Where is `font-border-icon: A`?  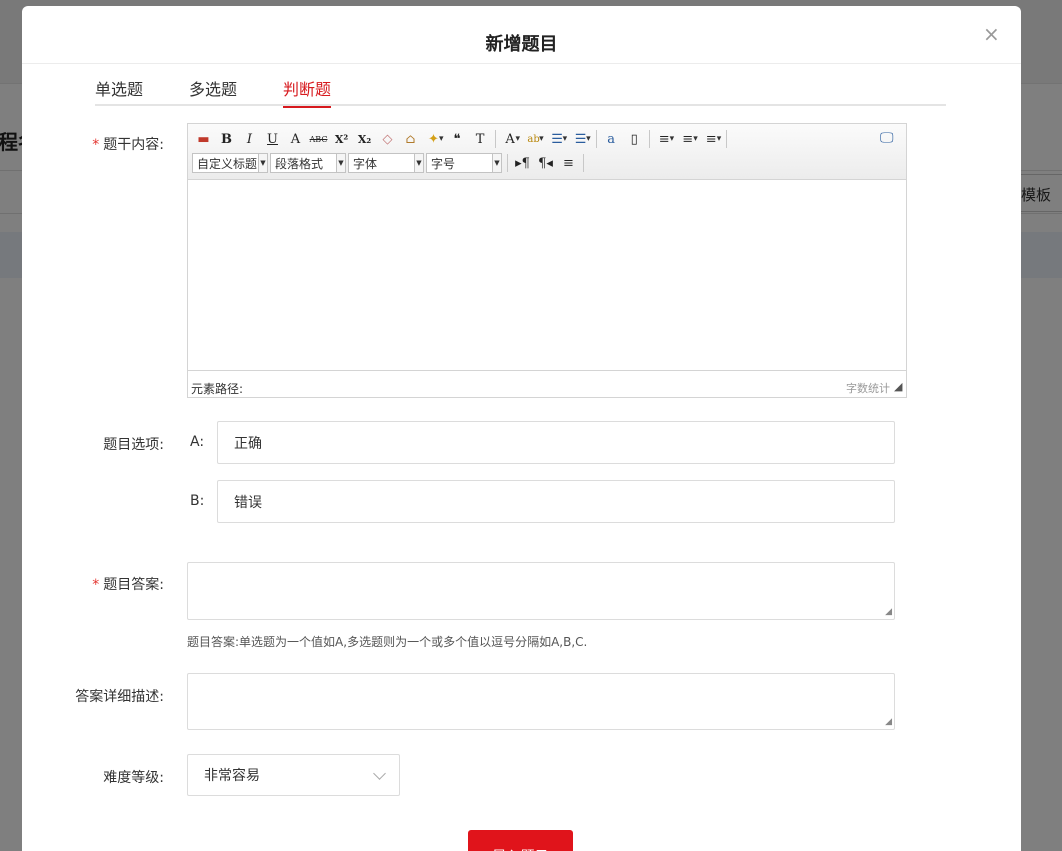 font-border-icon: A is located at coordinates (295, 139).